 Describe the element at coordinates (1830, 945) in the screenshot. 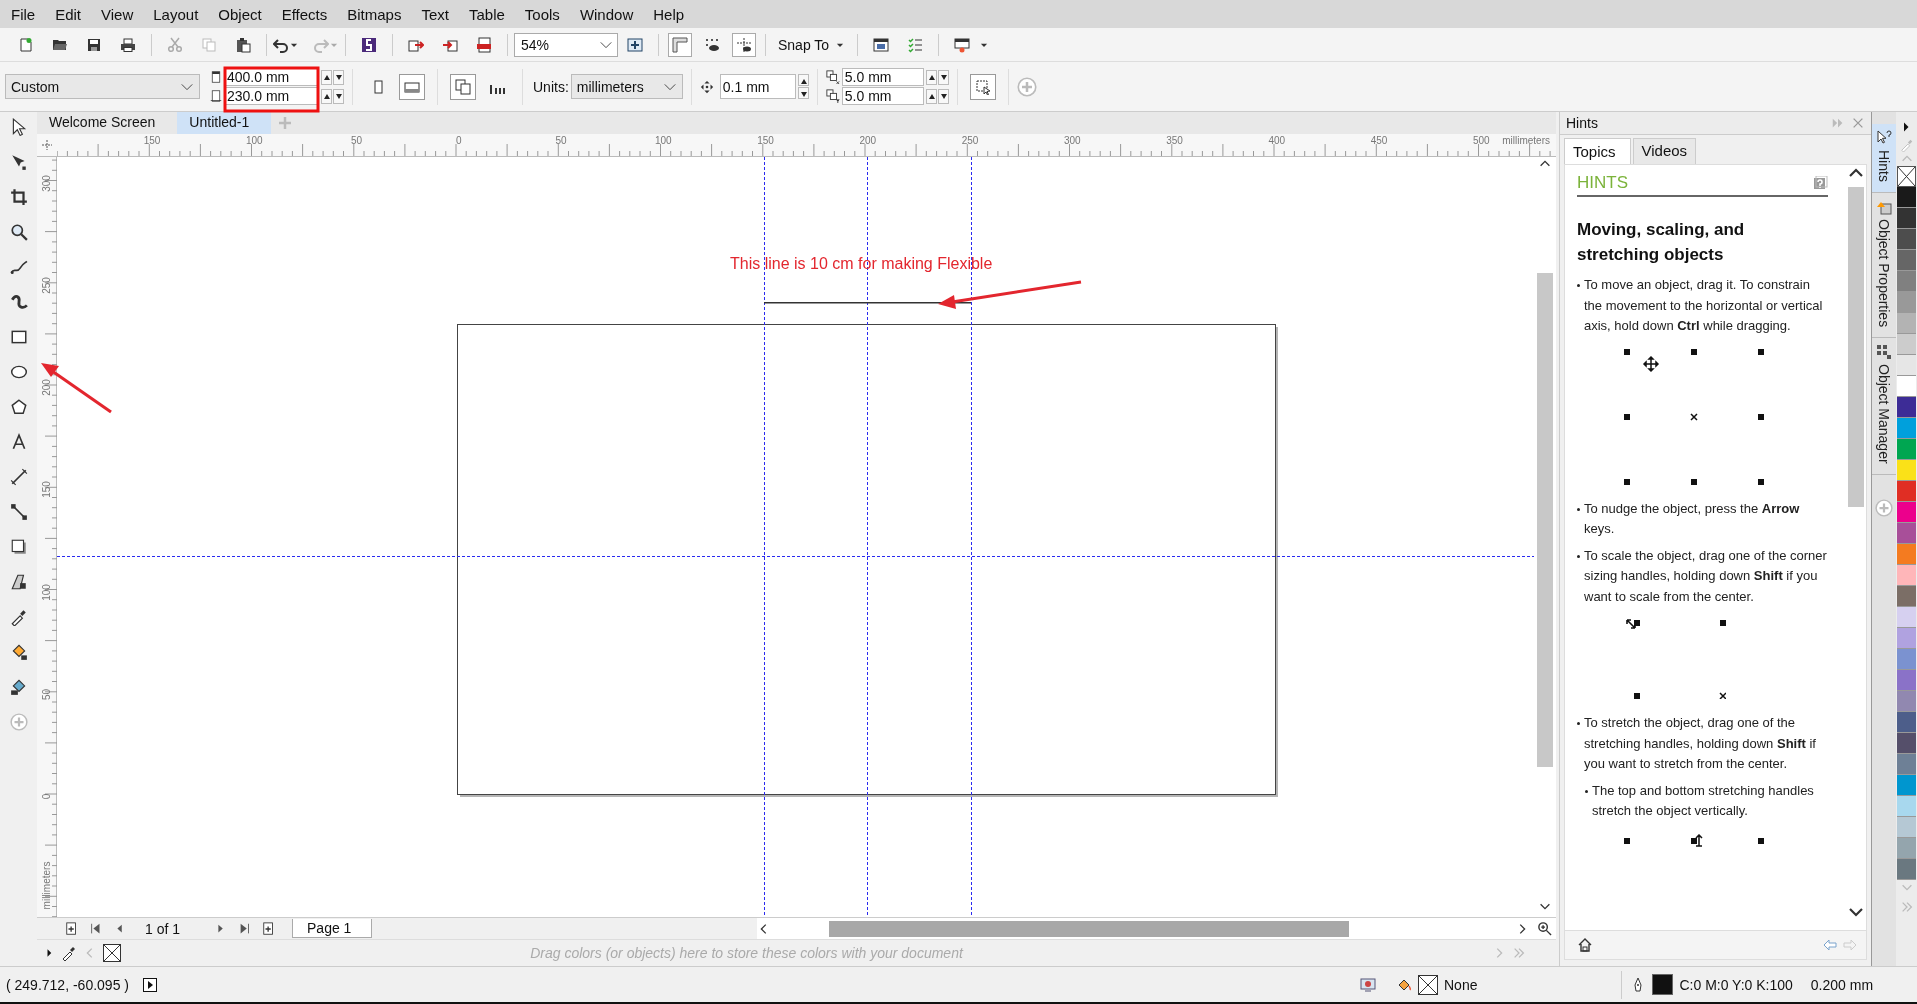

I see `back-arrow-icon` at that location.